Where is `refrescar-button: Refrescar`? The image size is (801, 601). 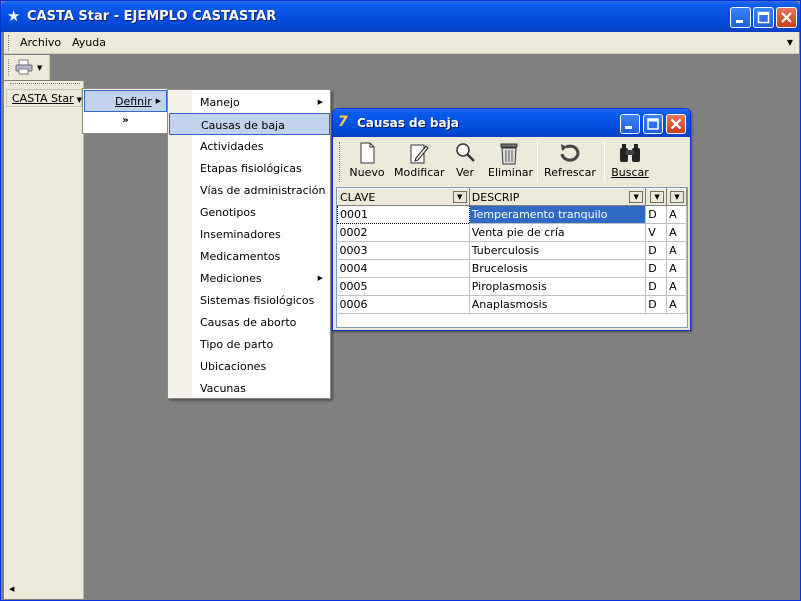 refrescar-button: Refrescar is located at coordinates (570, 162).